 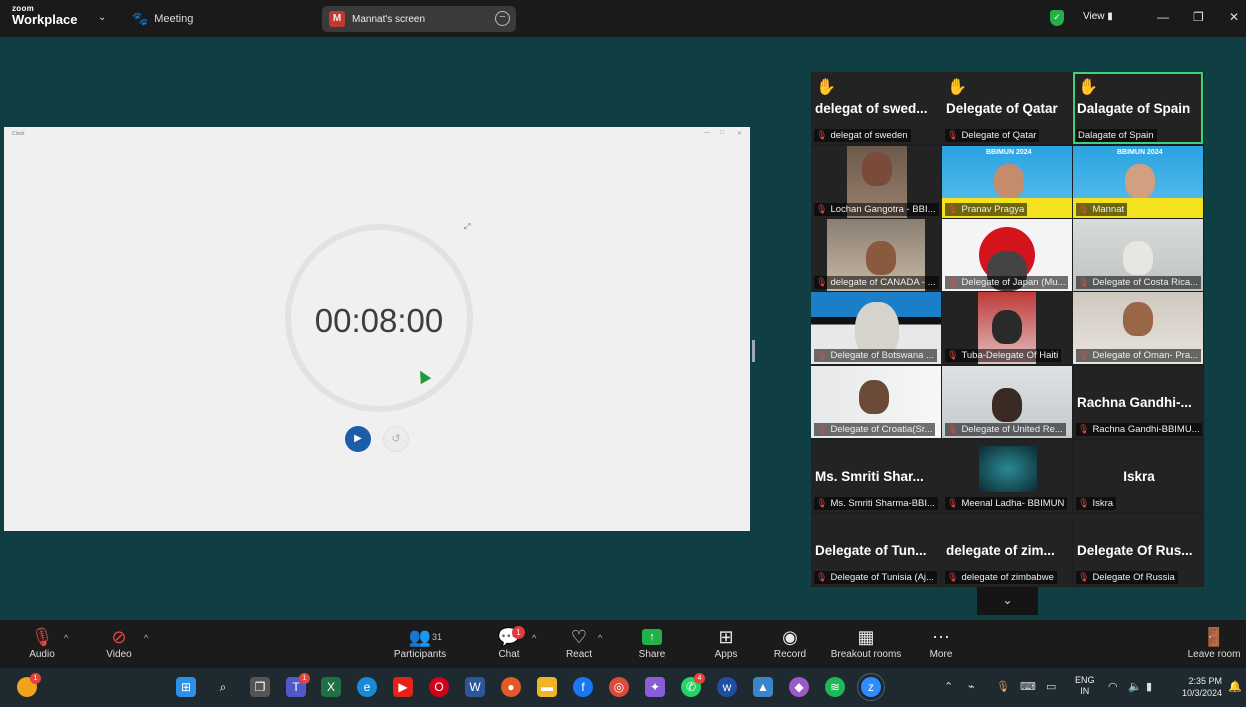 I want to click on chrome-icon: ◎, so click(x=619, y=687).